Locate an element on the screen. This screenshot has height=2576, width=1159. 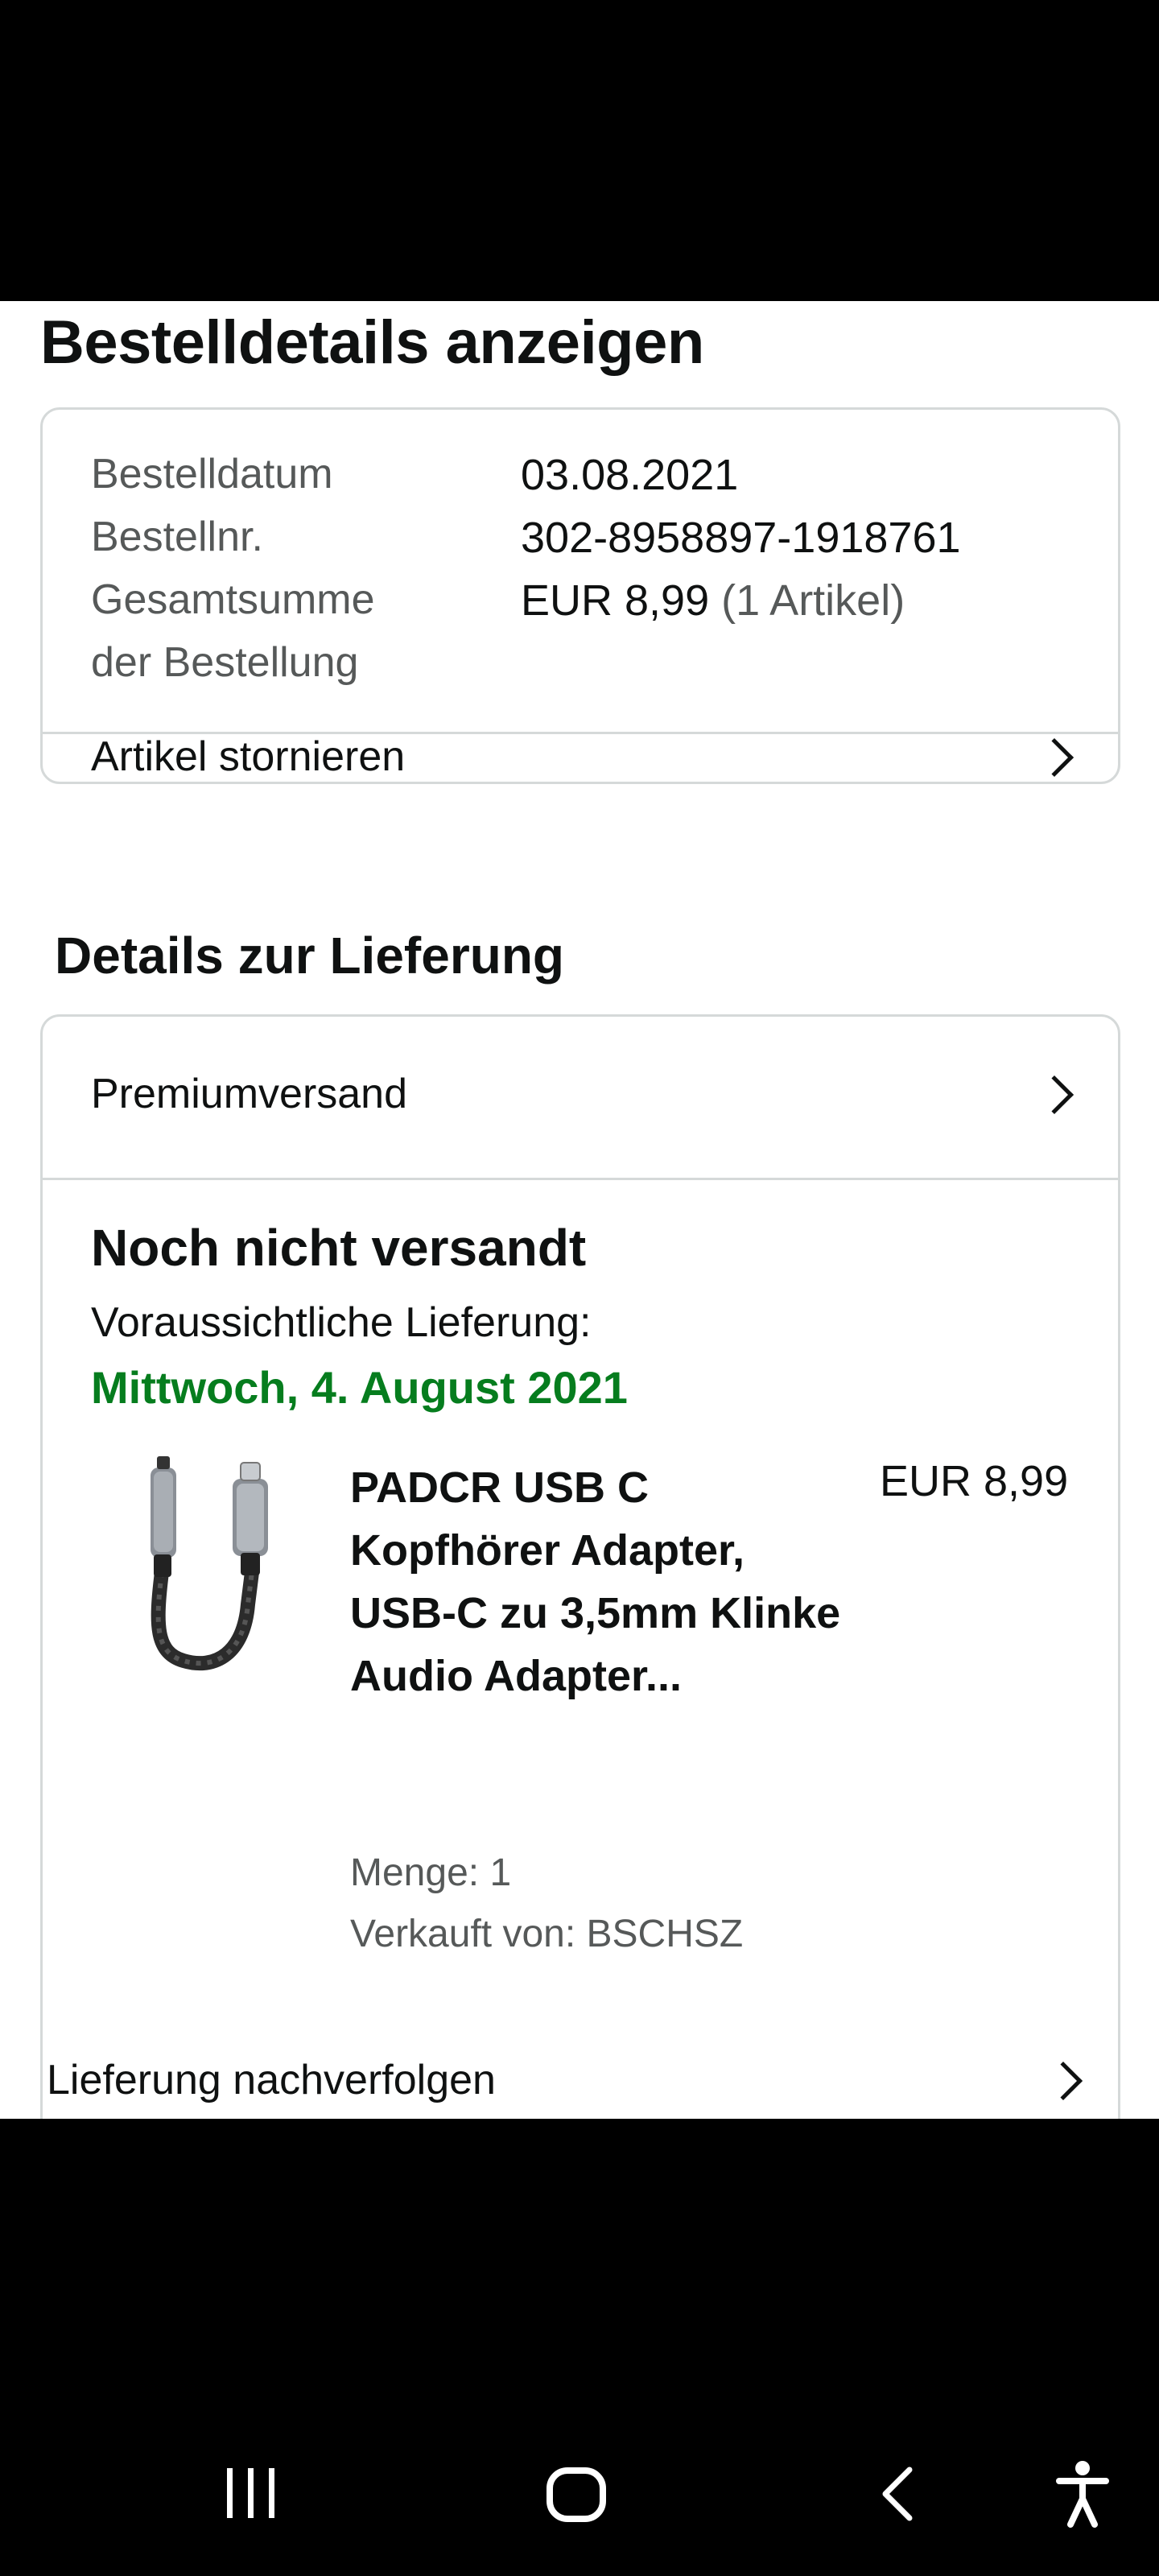
delivery-section-title: Details zur Lieferung is located at coordinates (309, 956).